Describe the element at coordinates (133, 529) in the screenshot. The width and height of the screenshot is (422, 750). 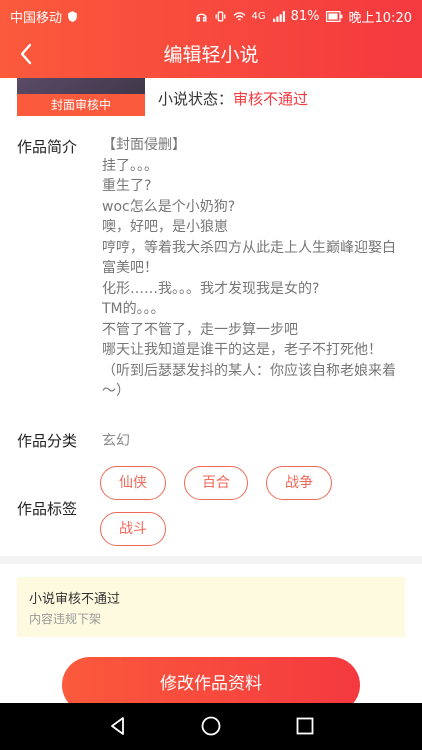
I see `tag-item: 战斗` at that location.